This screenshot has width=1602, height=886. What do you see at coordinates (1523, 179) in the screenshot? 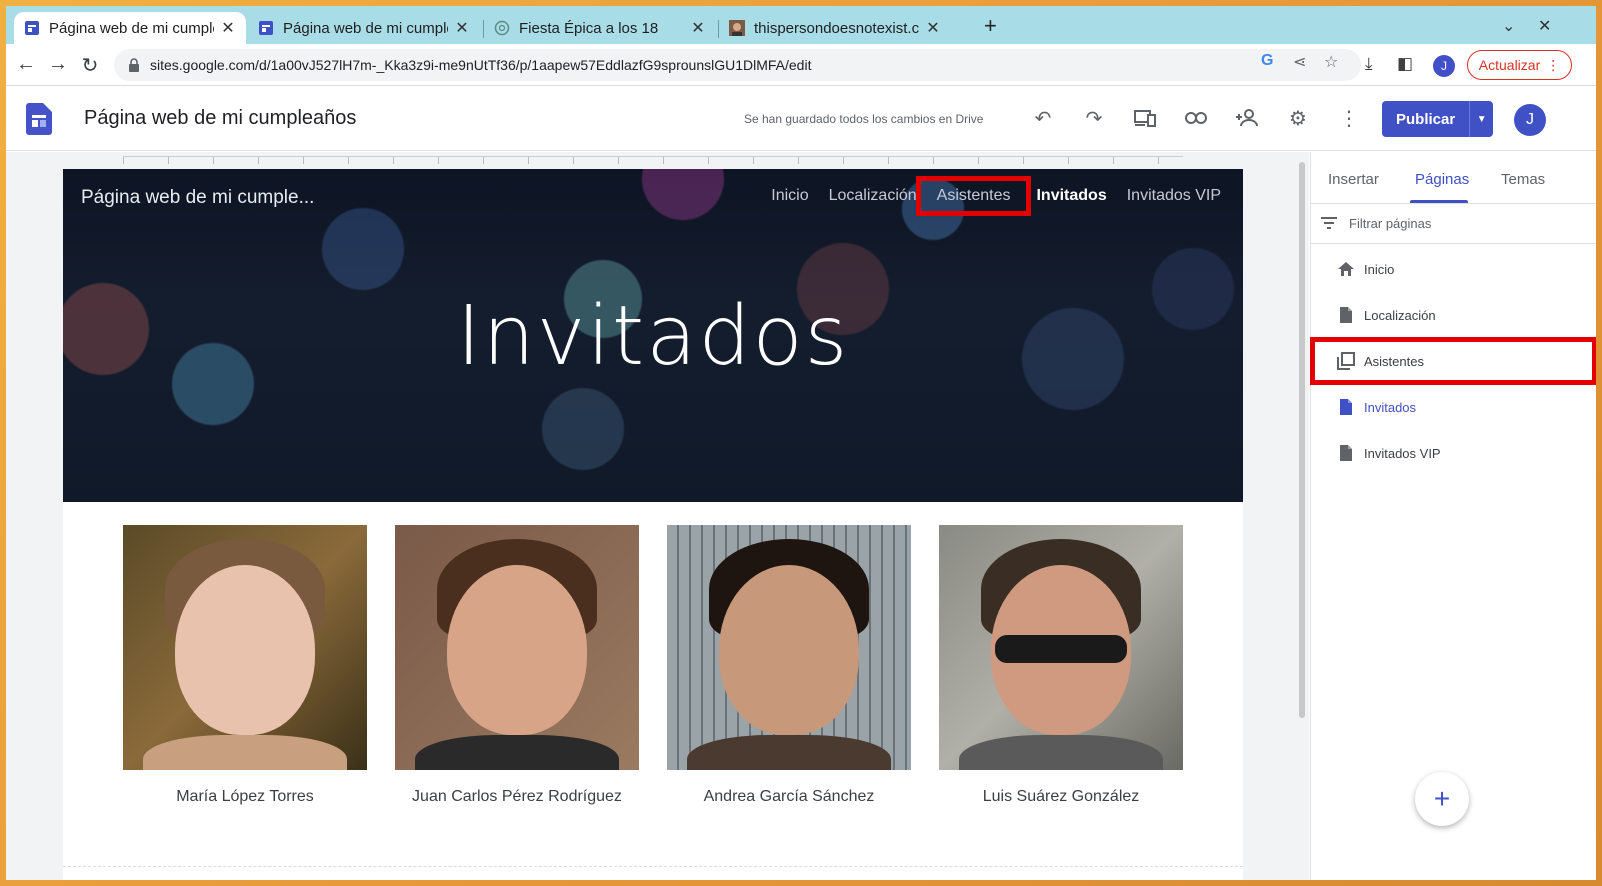
I see `tab-temas: Temas` at bounding box center [1523, 179].